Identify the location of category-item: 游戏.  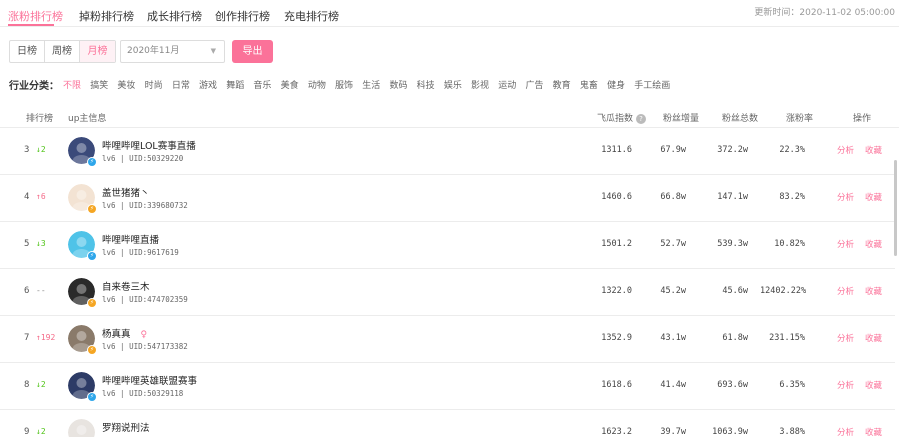
(208, 84).